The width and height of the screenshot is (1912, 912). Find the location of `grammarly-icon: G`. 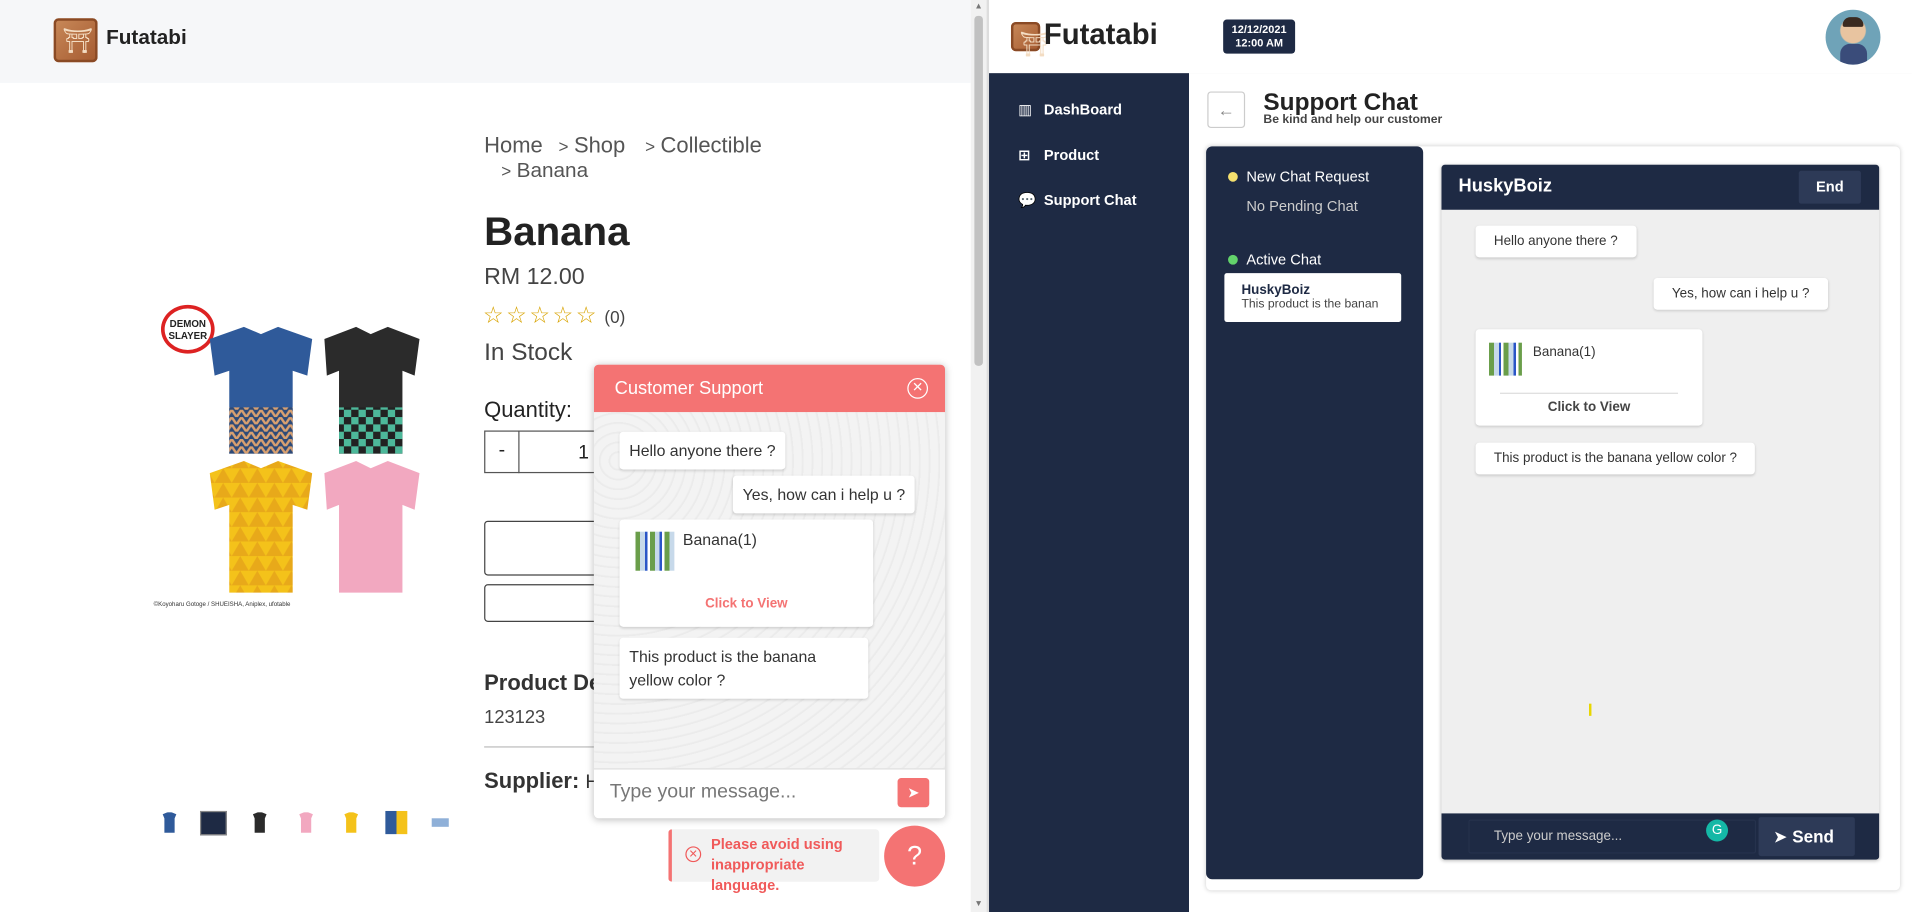

grammarly-icon: G is located at coordinates (1717, 830).